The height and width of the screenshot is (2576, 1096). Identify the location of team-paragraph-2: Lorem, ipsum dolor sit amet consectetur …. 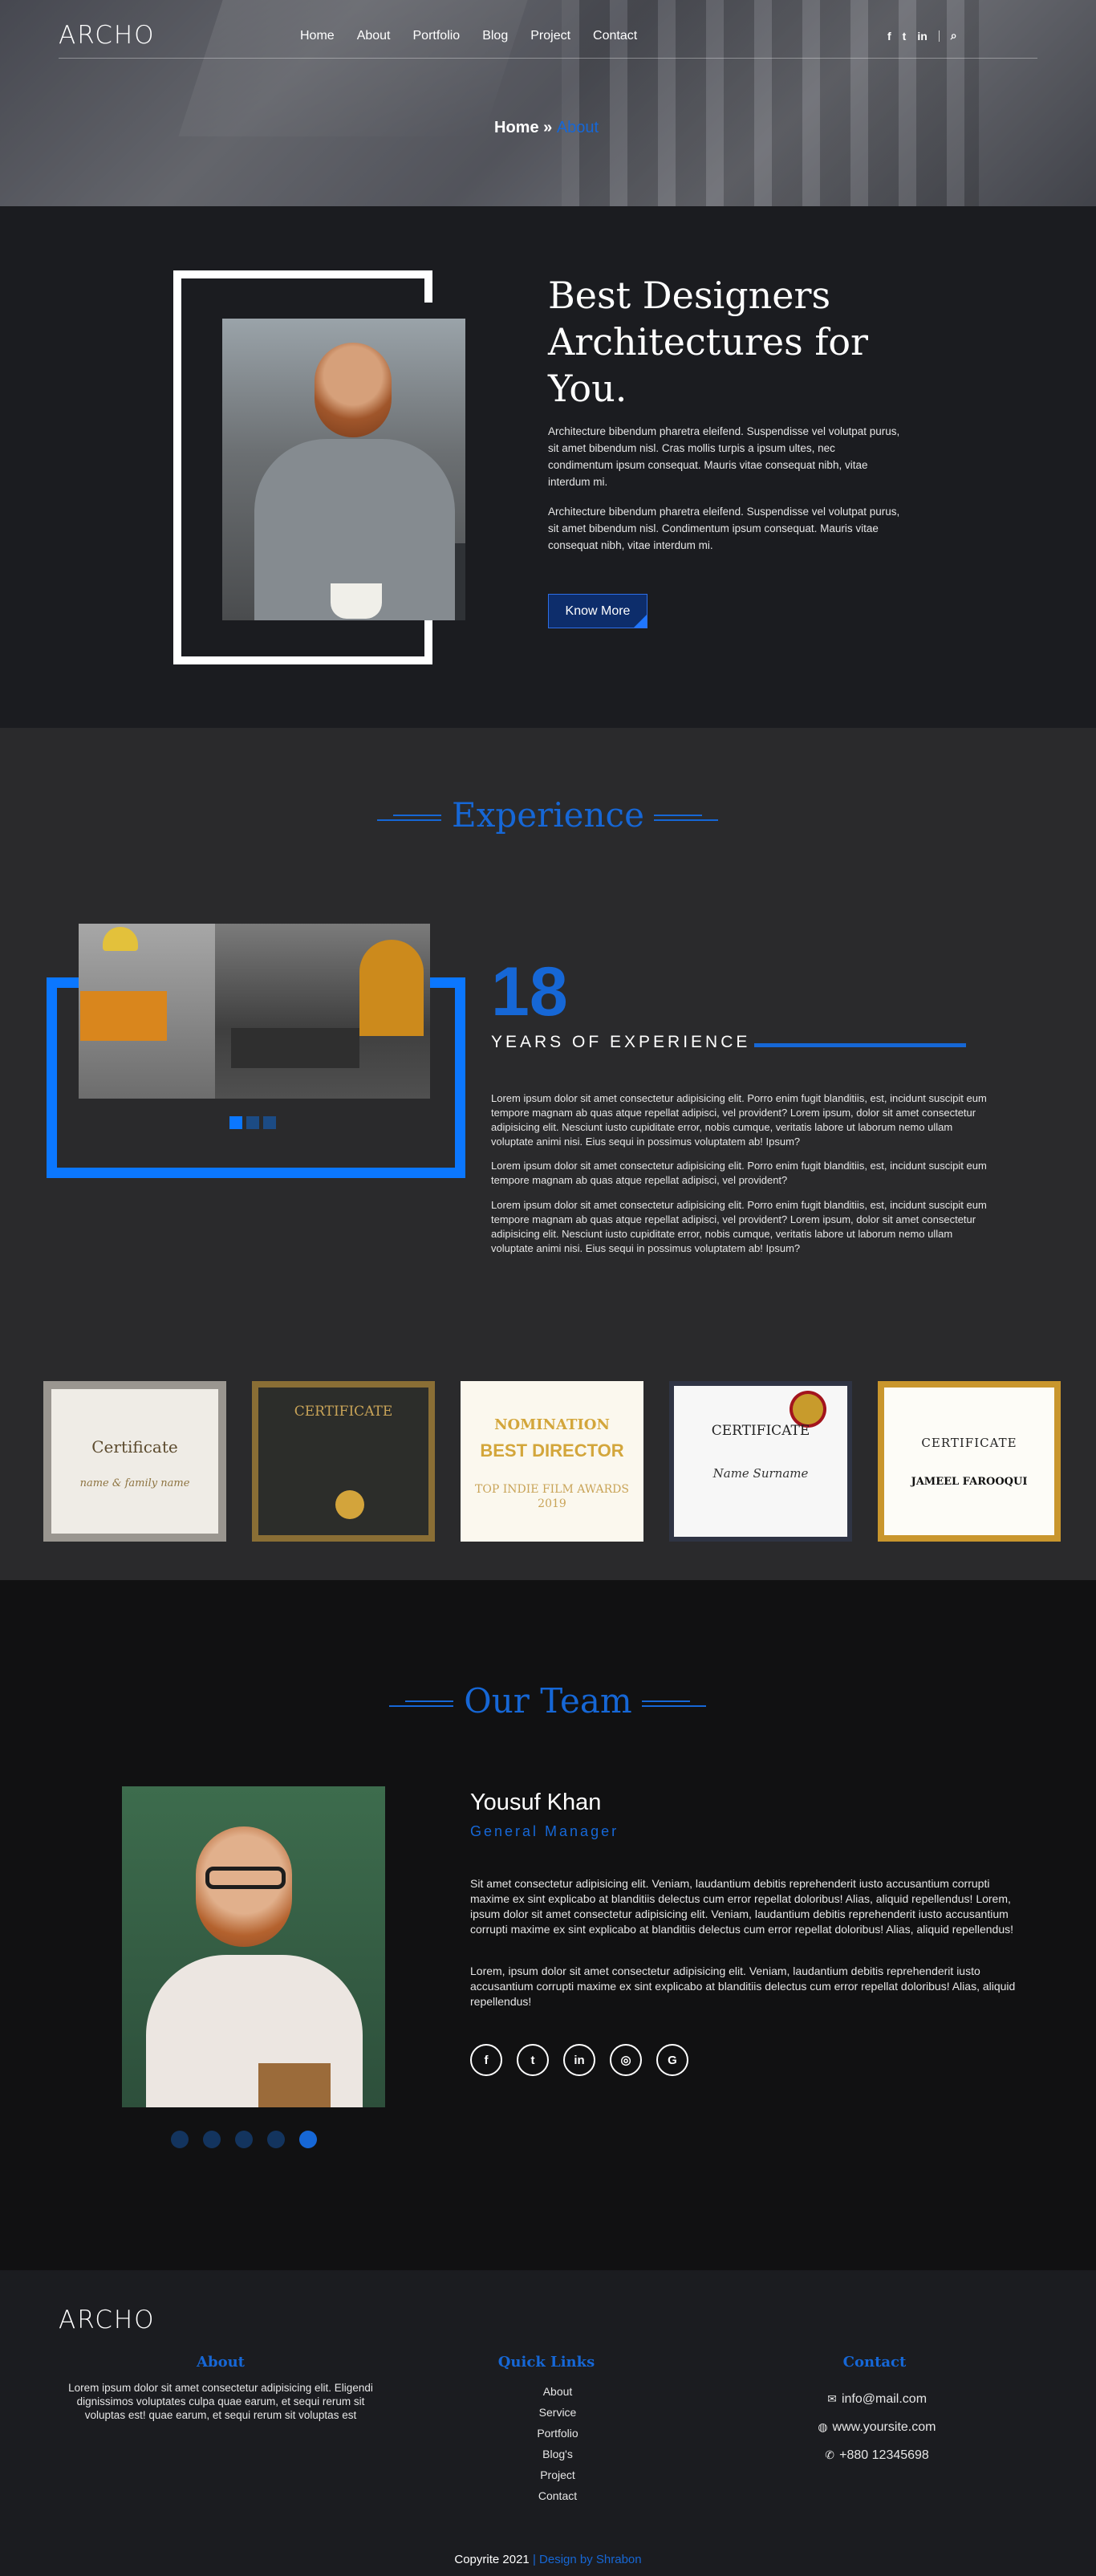
(743, 1986).